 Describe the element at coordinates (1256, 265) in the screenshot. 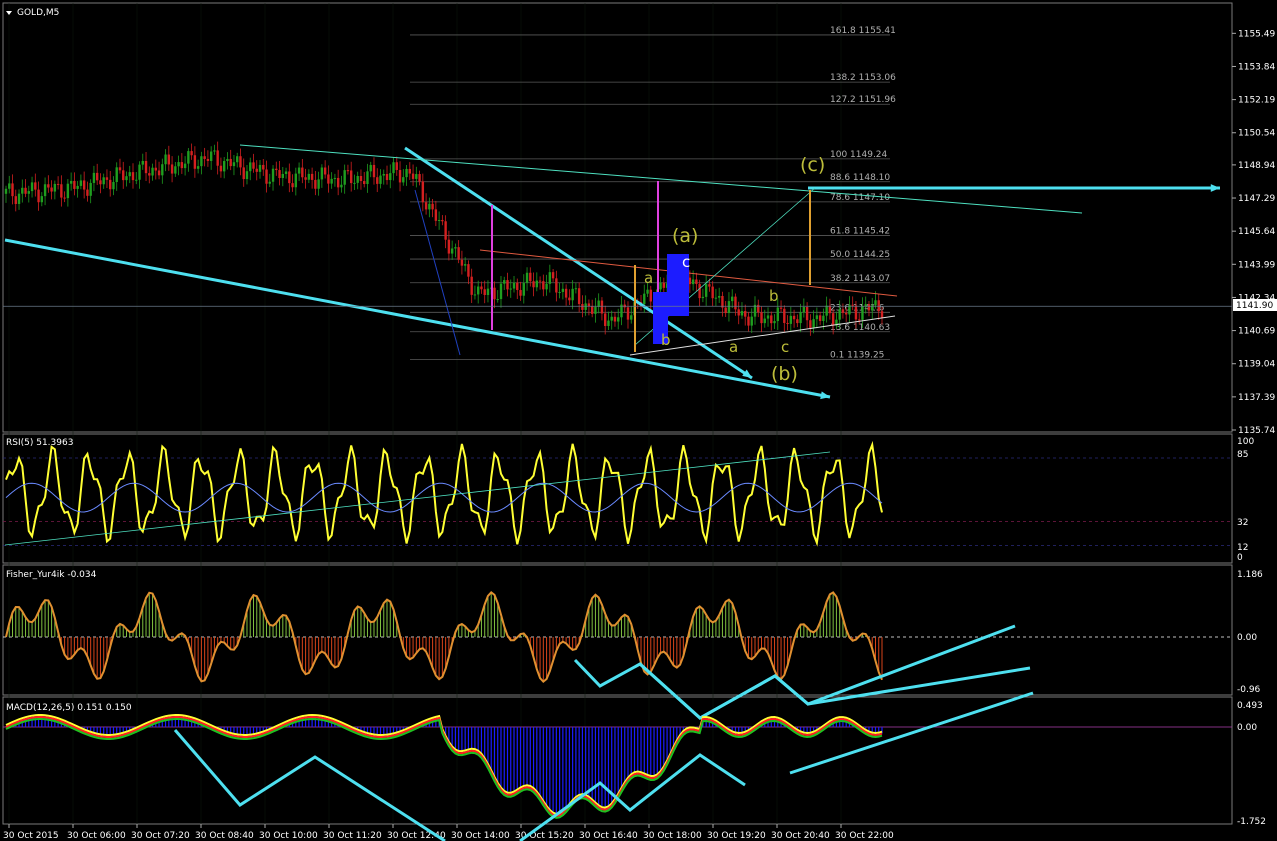

I see `price-tick-label: 1143.99` at that location.